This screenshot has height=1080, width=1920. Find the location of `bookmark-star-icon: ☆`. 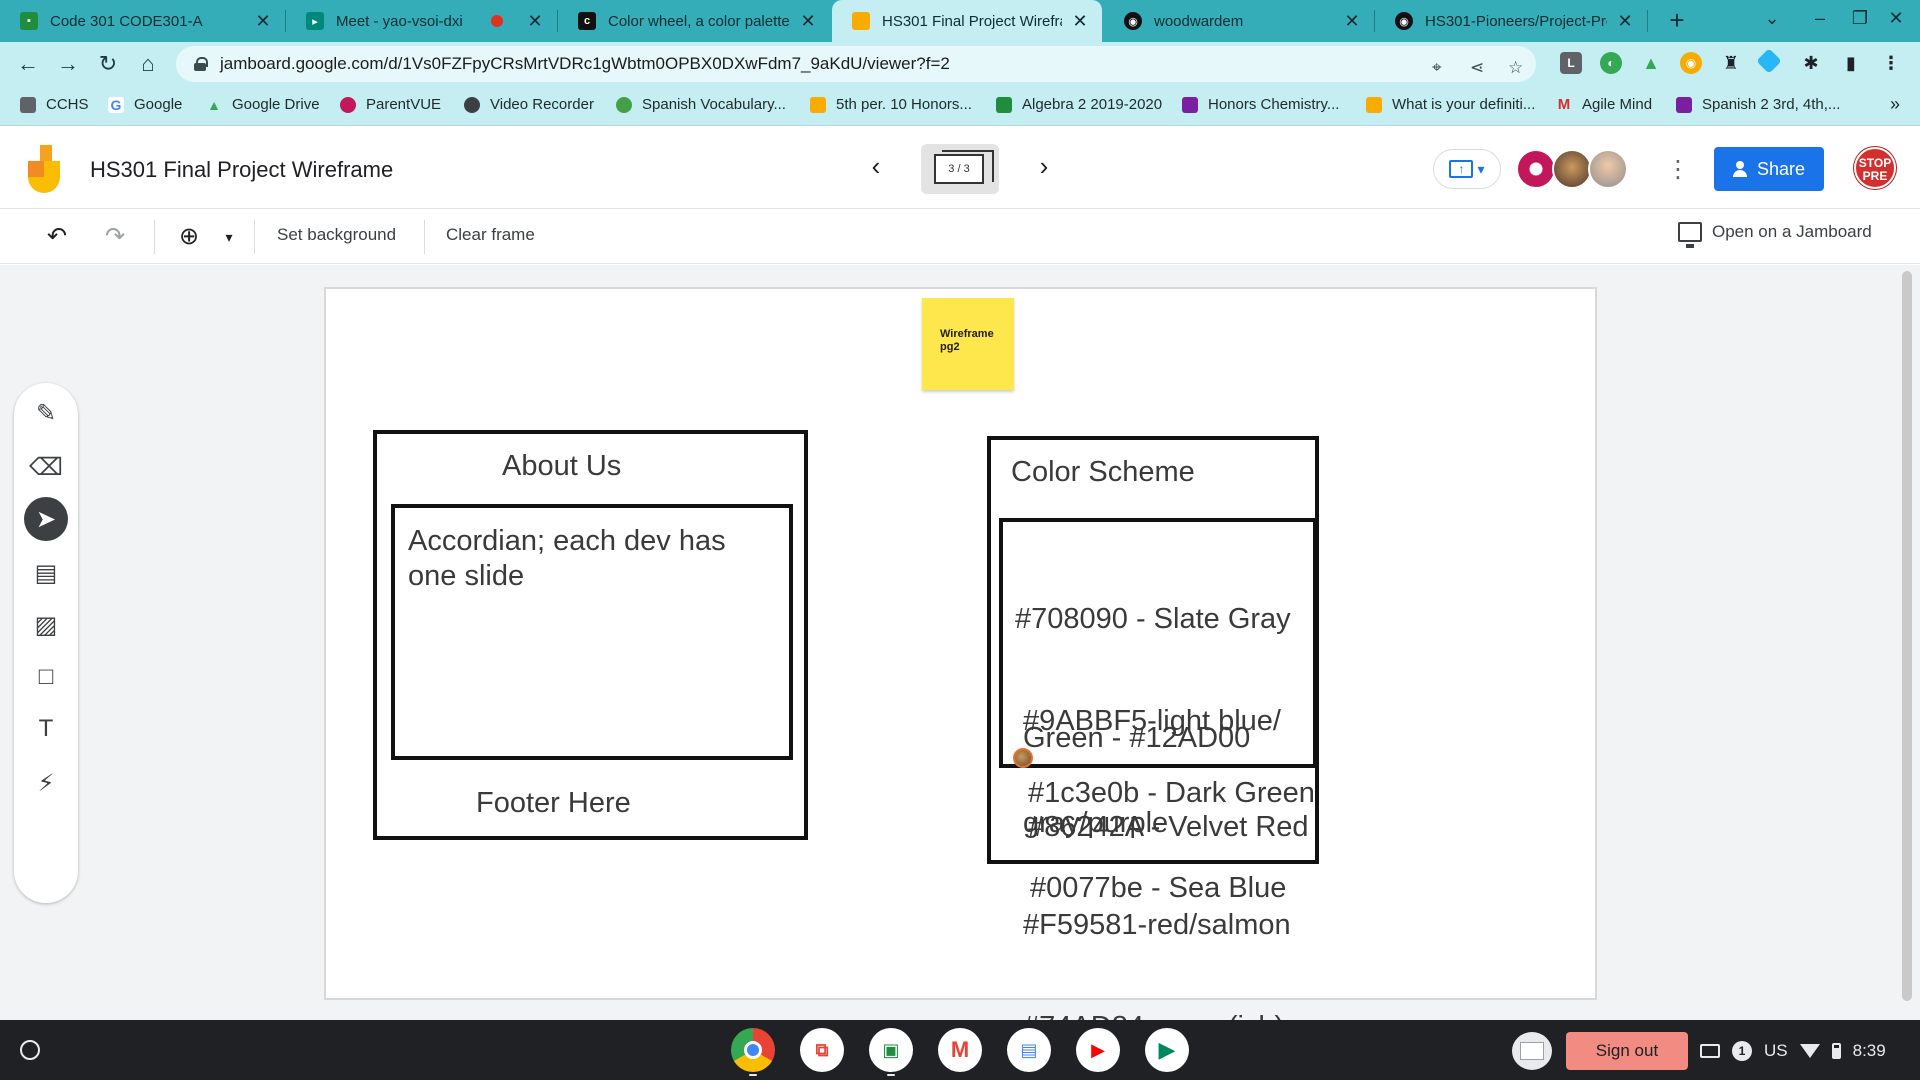

bookmark-star-icon: ☆ is located at coordinates (1515, 68).